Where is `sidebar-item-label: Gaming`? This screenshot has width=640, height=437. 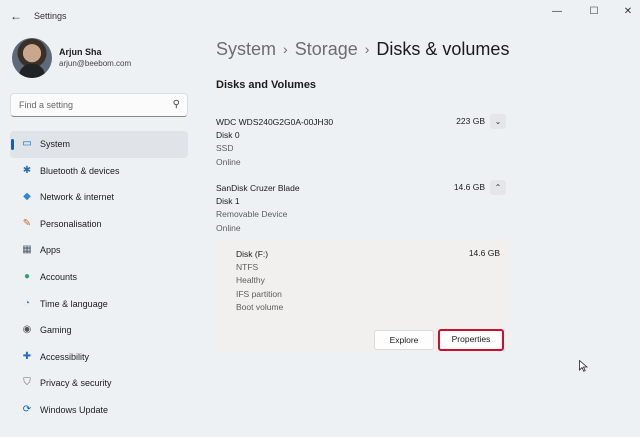
sidebar-item-label: Gaming is located at coordinates (56, 330).